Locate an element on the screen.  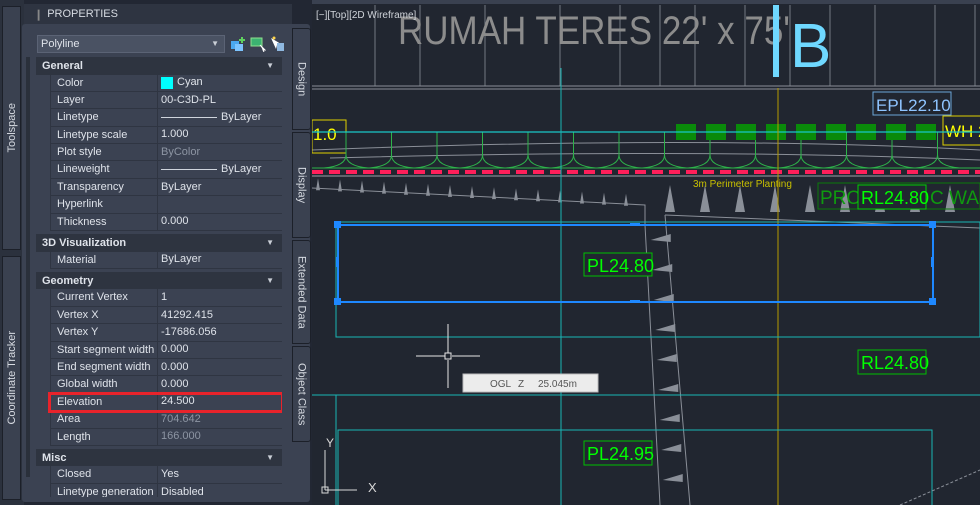
section-misc: Misc ▼ is located at coordinates (159, 457).